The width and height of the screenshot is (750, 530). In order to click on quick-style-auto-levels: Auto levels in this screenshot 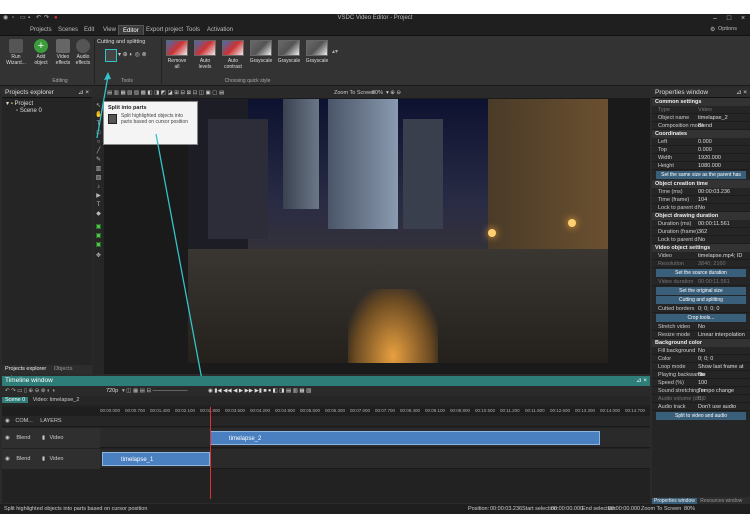, I will do `click(205, 55)`.